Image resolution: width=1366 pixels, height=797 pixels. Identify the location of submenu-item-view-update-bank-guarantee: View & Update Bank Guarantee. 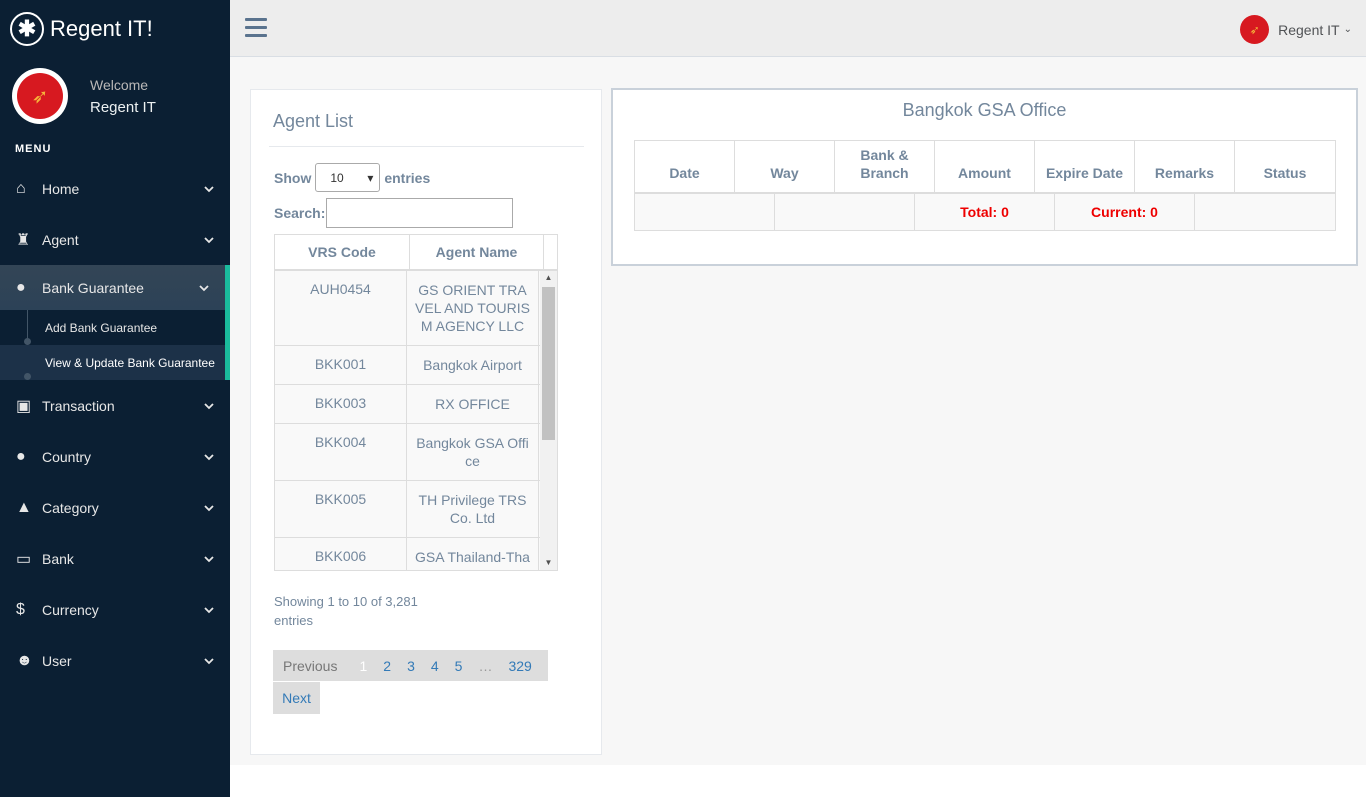
(112, 362).